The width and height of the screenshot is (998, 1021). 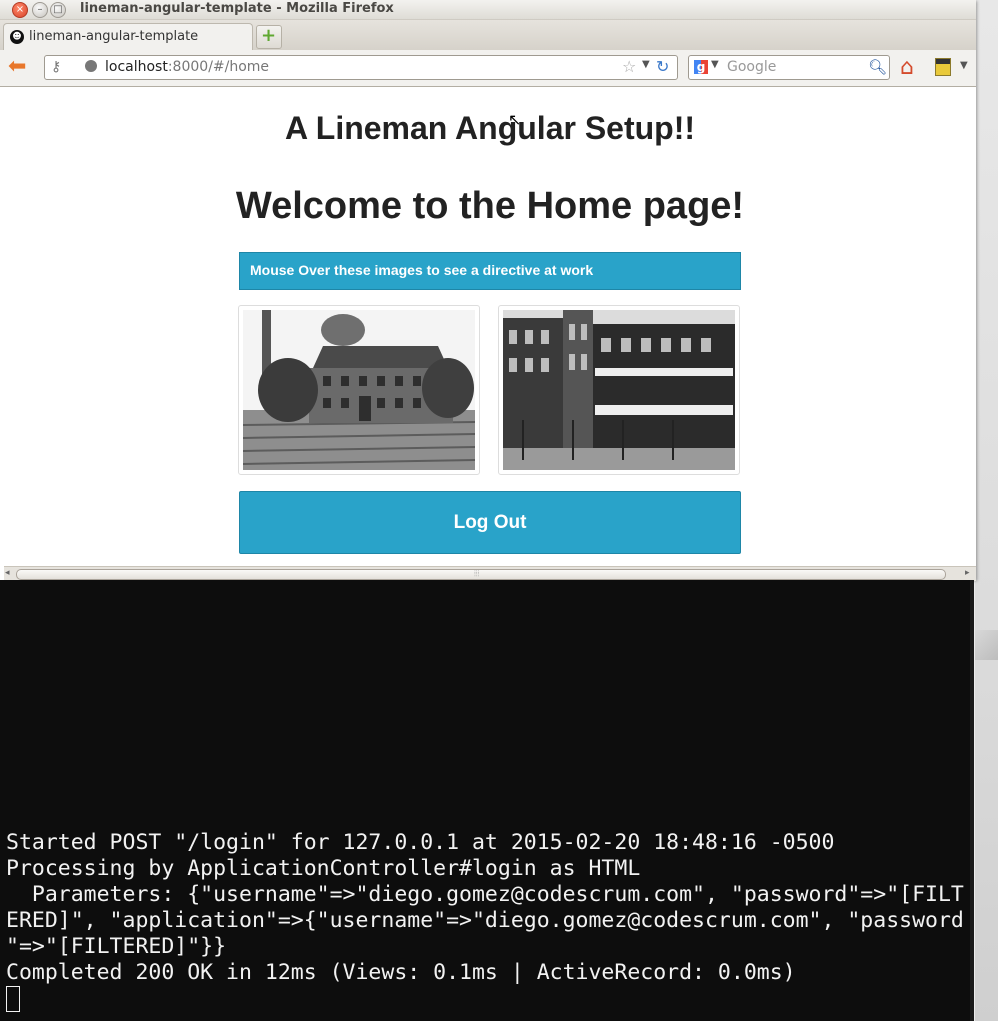 I want to click on logout-button-label: Log Out, so click(x=490, y=522).